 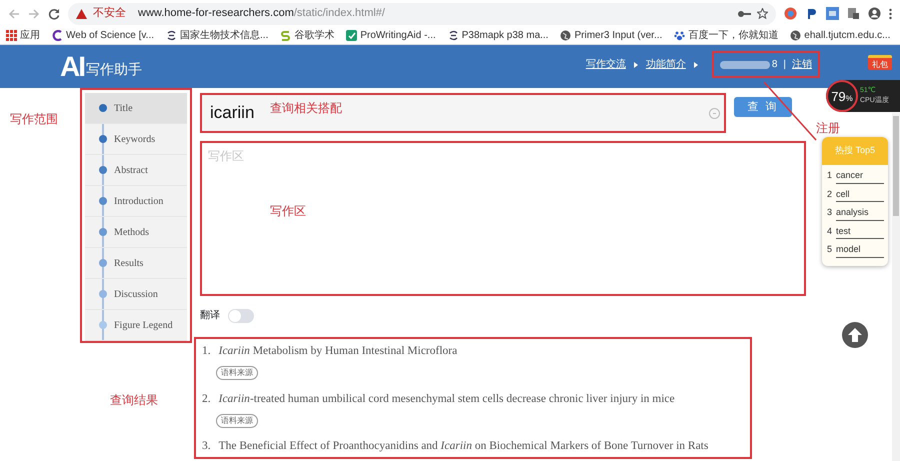 What do you see at coordinates (136, 170) in the screenshot?
I see `sidebar-item: Abstract` at bounding box center [136, 170].